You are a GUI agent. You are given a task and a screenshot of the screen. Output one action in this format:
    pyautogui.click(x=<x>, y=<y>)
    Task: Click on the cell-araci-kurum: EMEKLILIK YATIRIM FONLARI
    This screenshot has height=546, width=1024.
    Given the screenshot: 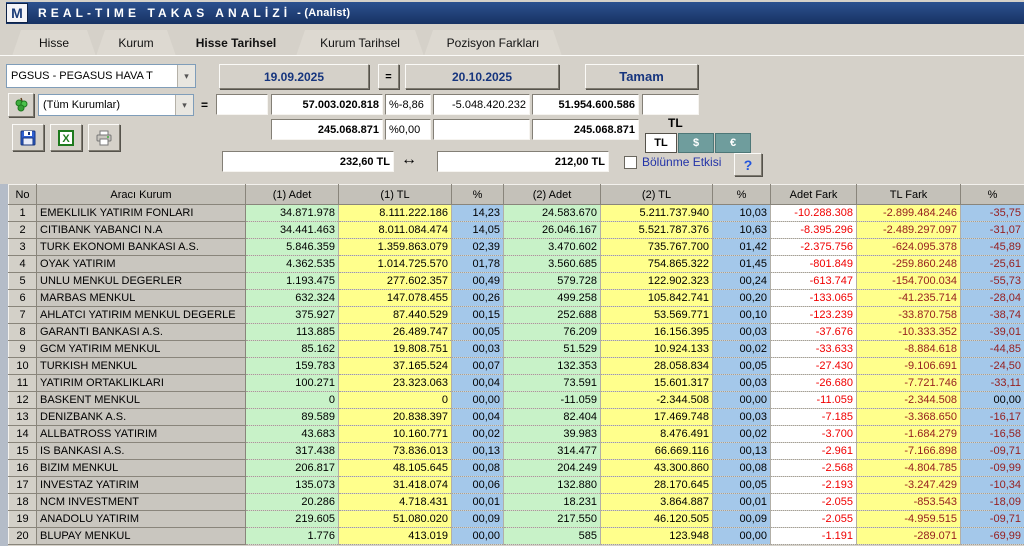 What is the action you would take?
    pyautogui.click(x=141, y=213)
    